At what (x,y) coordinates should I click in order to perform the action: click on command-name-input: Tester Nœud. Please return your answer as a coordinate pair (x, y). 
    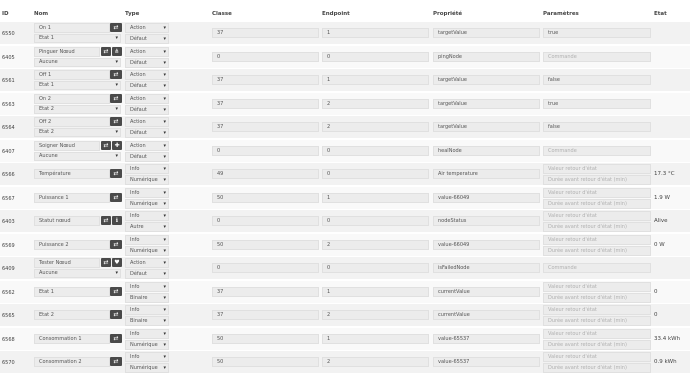
    Looking at the image, I should click on (67, 263).